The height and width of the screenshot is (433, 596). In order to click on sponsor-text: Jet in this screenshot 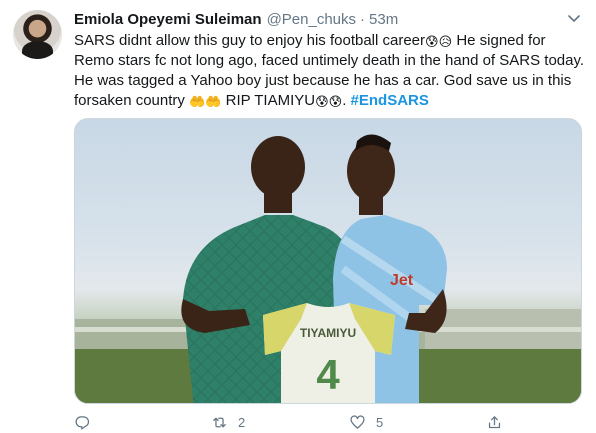, I will do `click(402, 280)`.